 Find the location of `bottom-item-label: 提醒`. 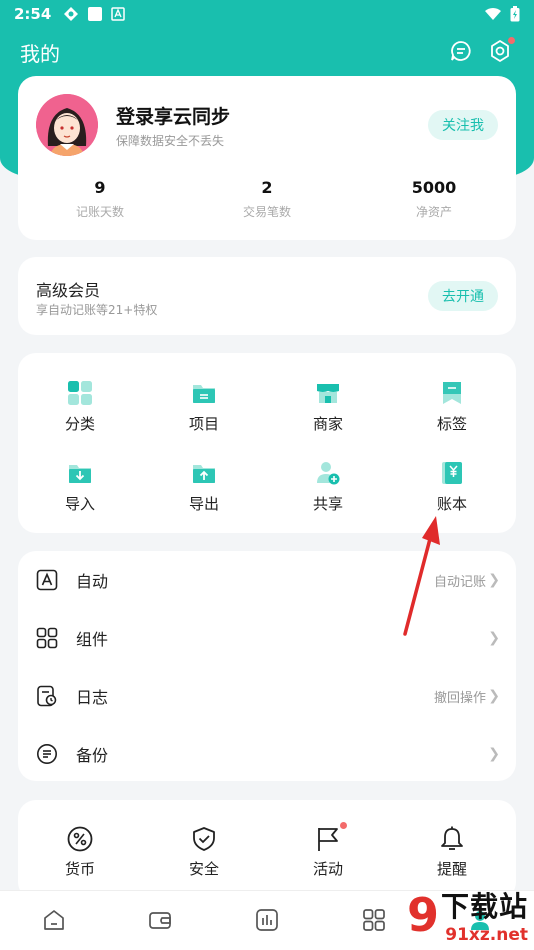

bottom-item-label: 提醒 is located at coordinates (451, 869).